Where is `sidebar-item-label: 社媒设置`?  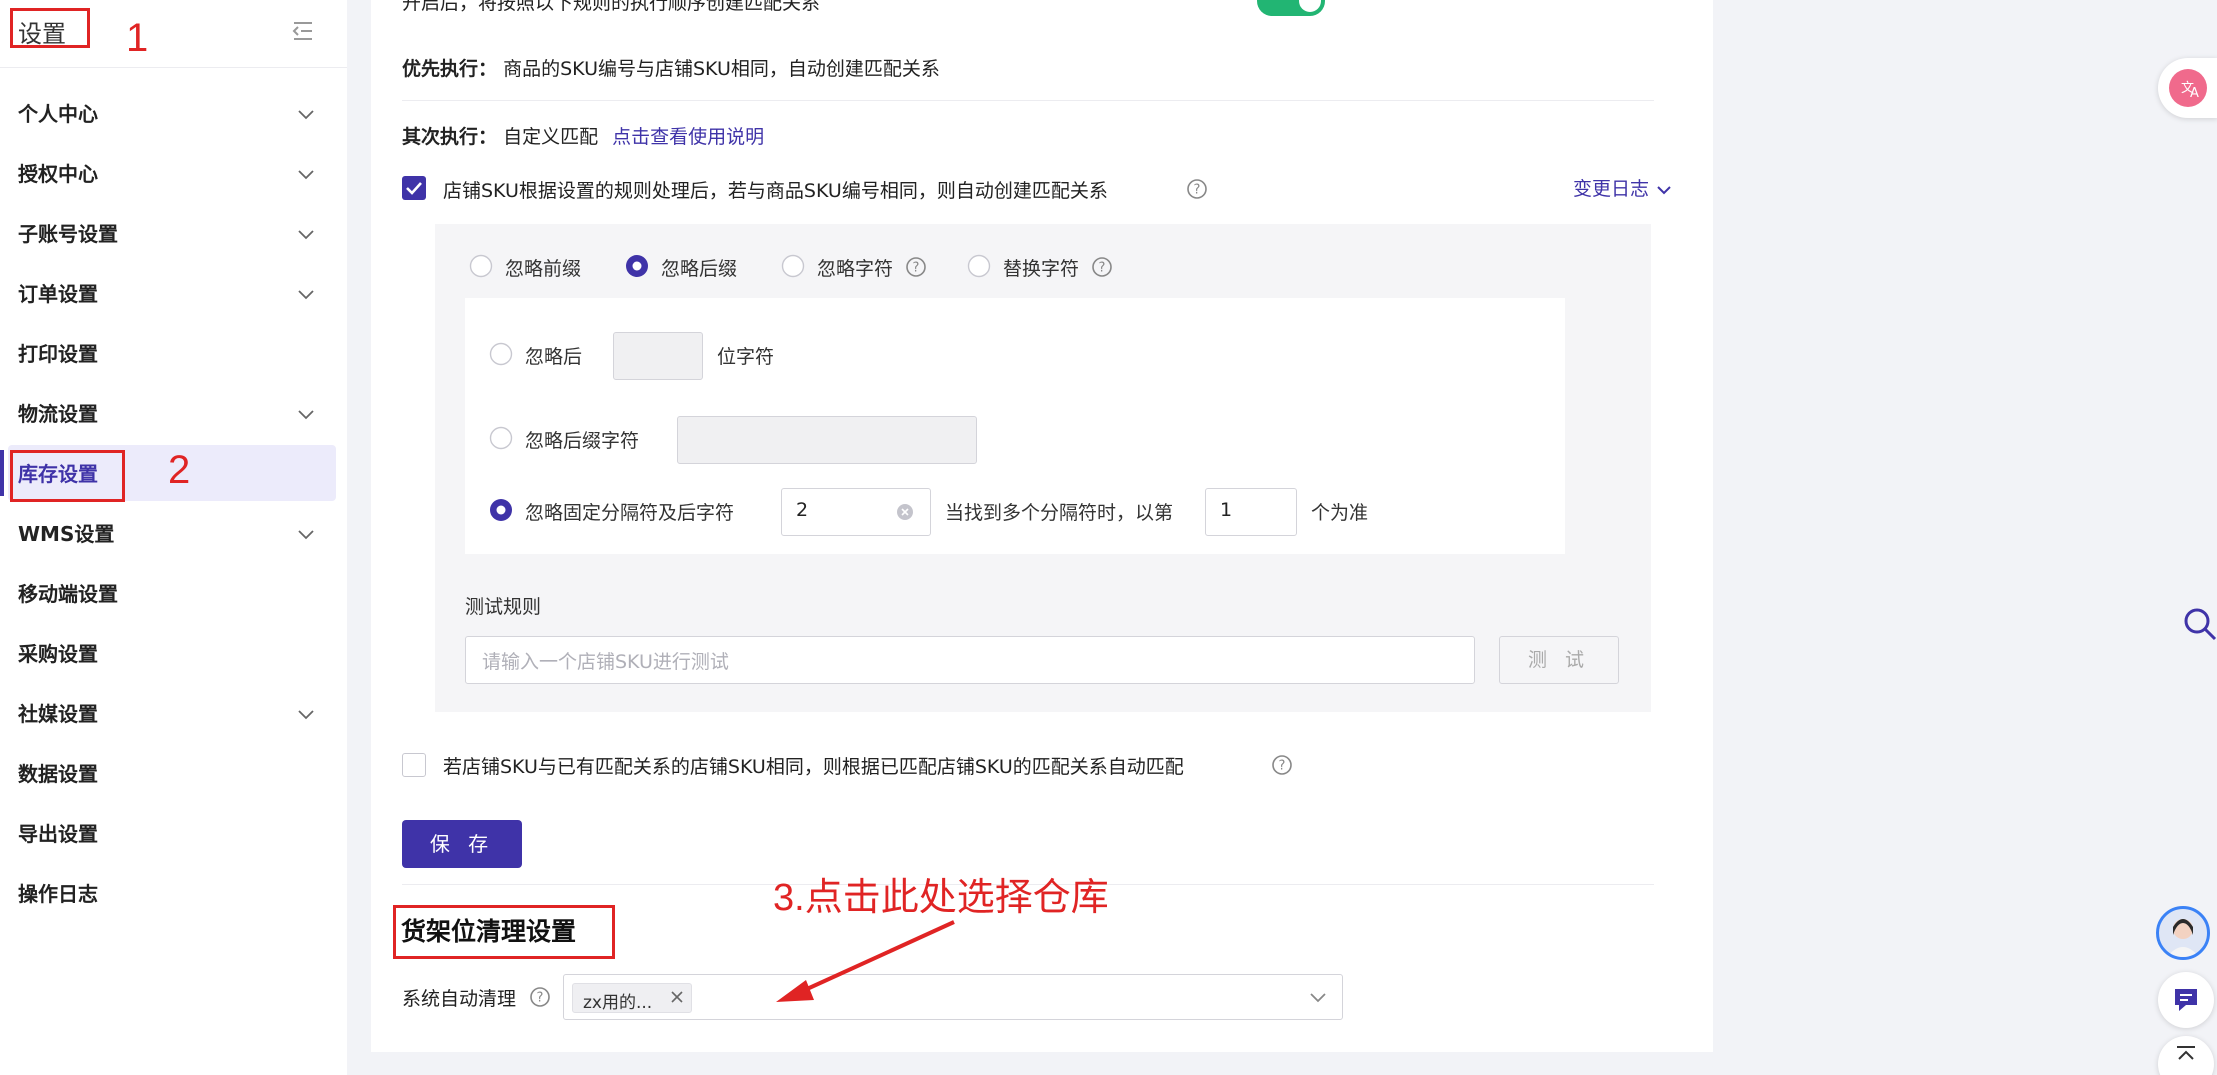
sidebar-item-label: 社媒设置 is located at coordinates (58, 714).